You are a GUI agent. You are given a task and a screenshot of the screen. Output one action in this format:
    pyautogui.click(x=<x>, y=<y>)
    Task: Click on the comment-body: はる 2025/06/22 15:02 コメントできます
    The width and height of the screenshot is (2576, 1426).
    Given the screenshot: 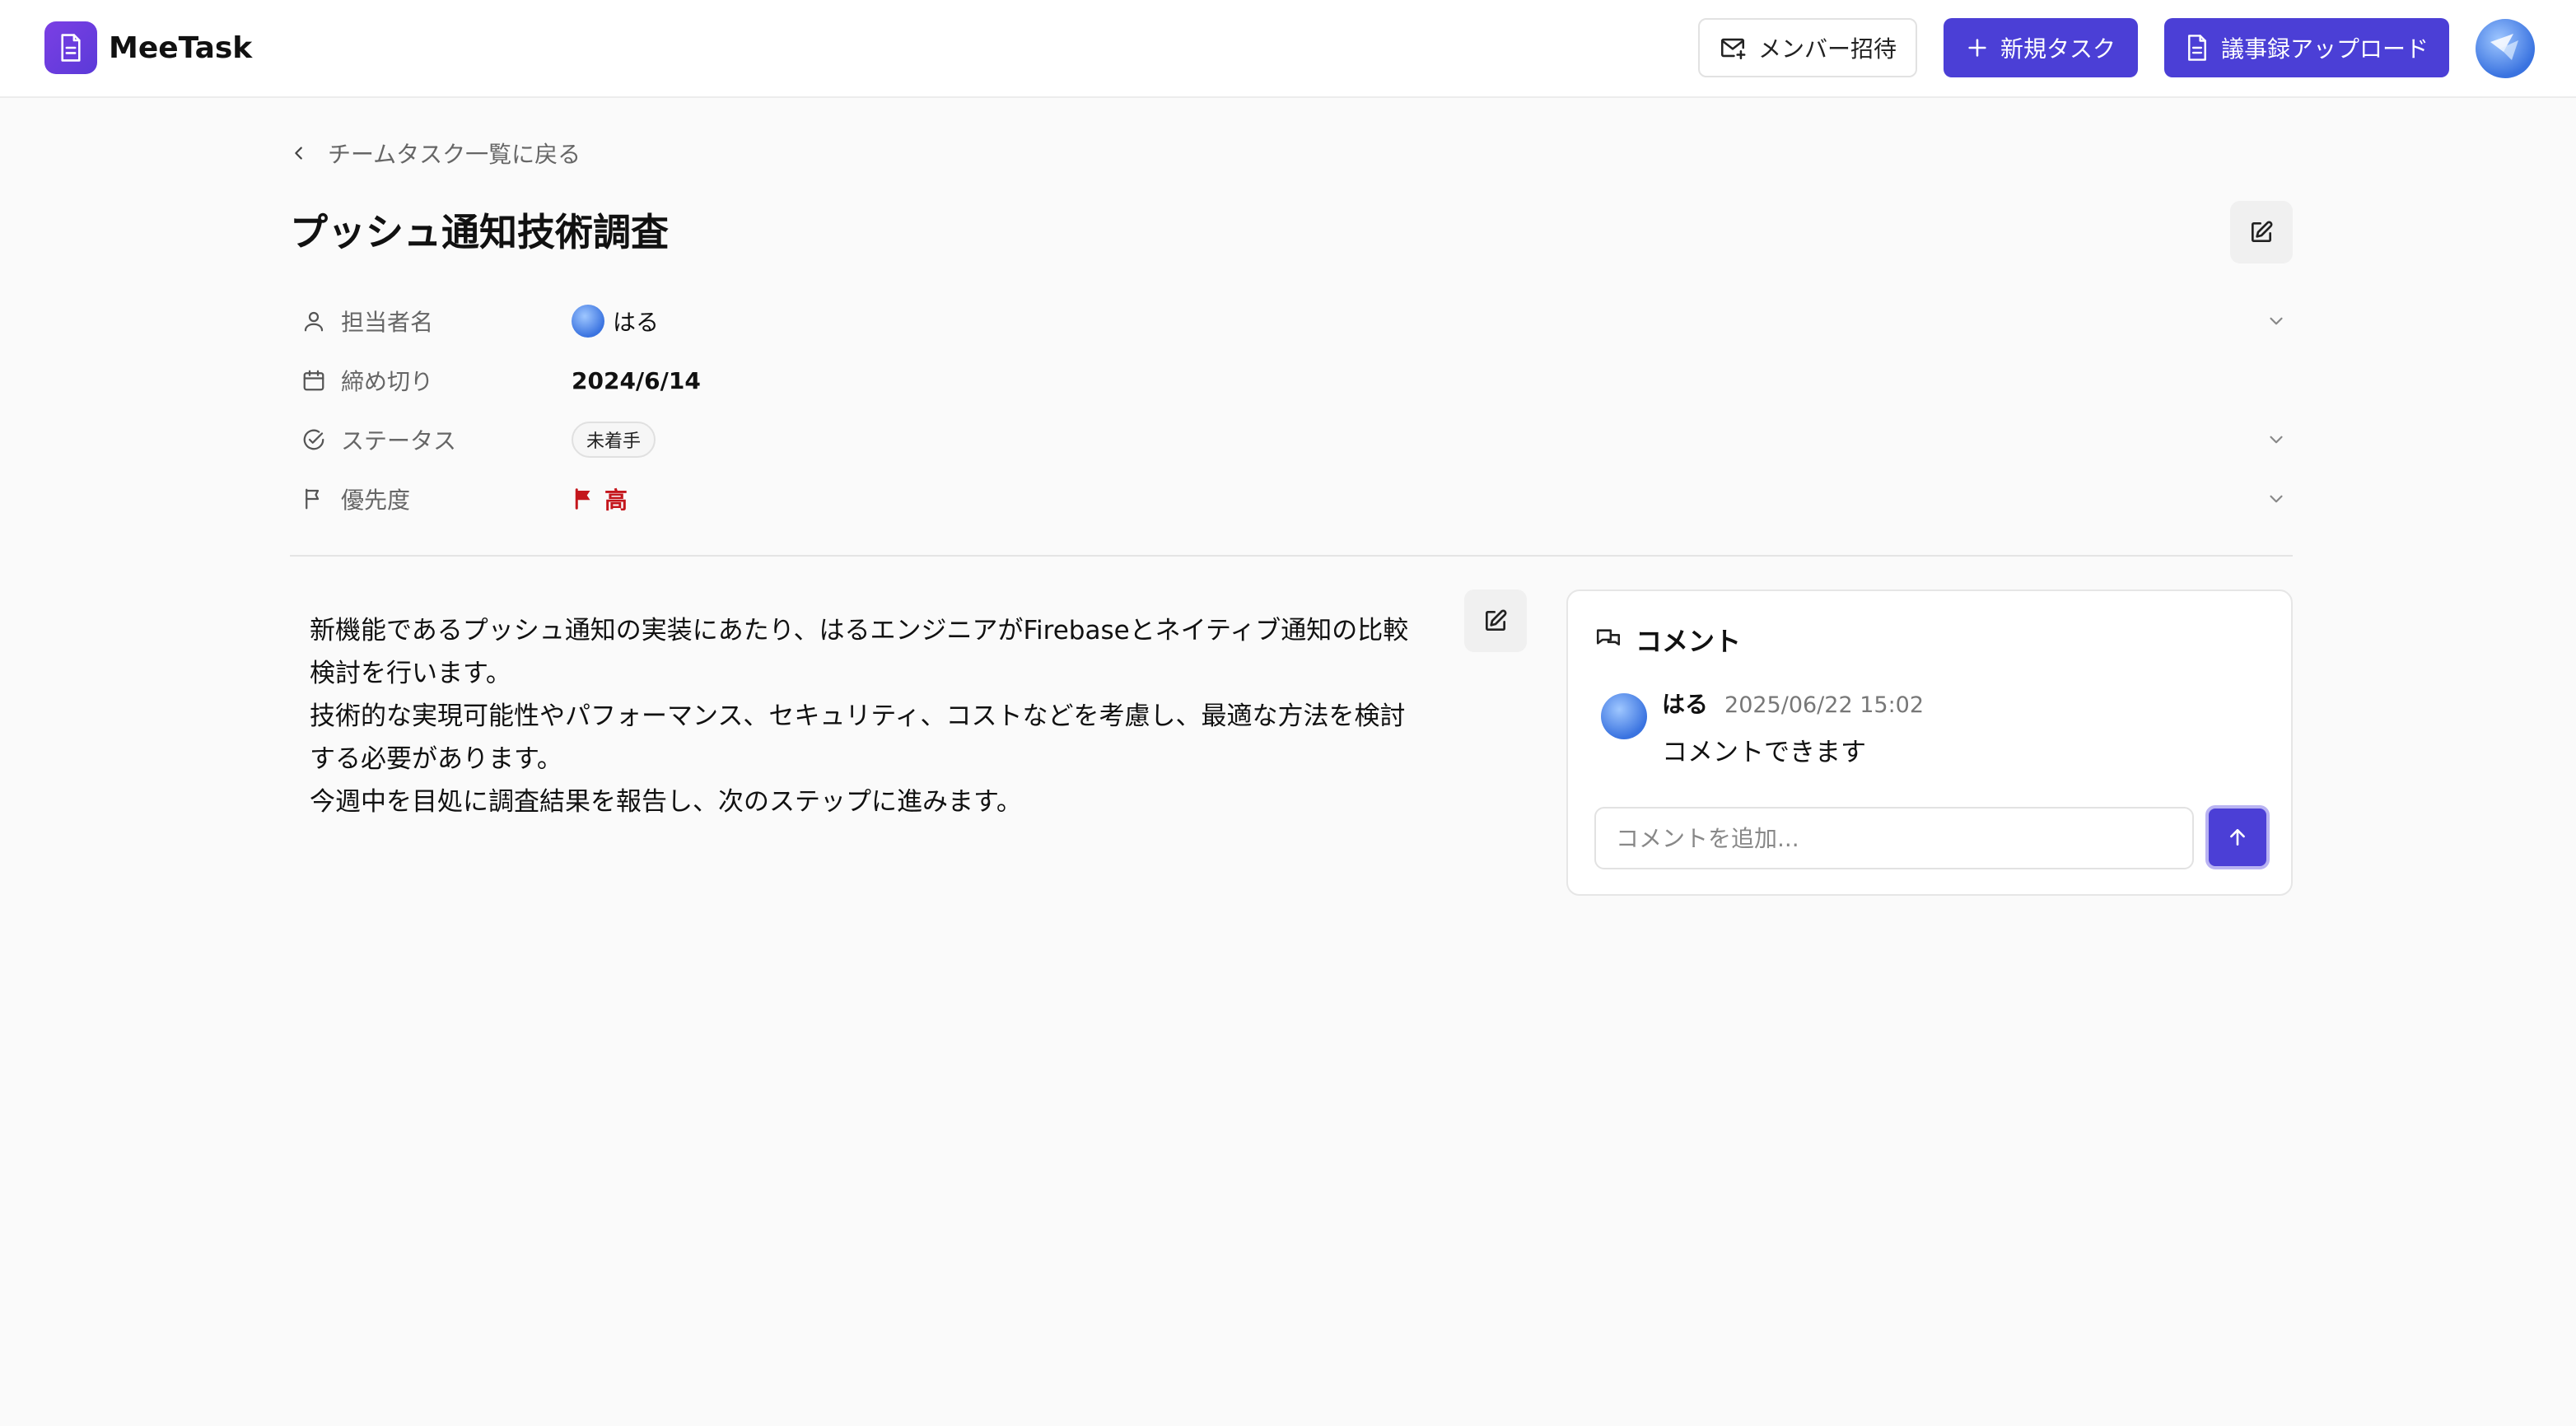 What is the action you would take?
    pyautogui.click(x=1793, y=727)
    